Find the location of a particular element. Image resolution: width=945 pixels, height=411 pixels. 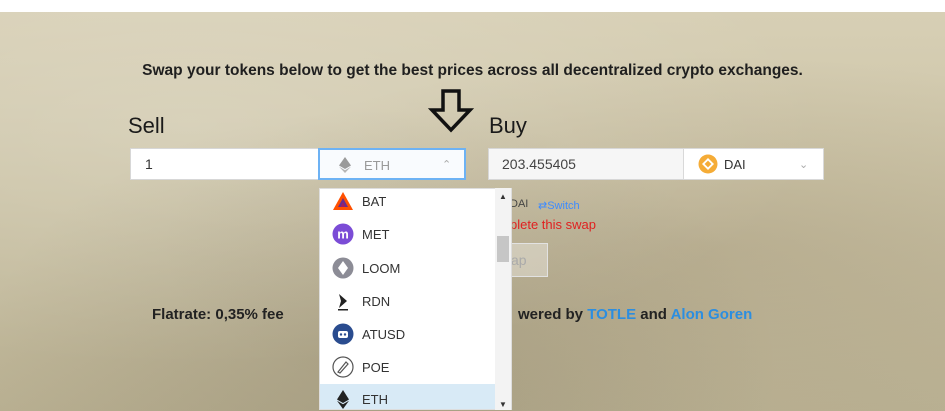

dropdown-item-met: m MET is located at coordinates (408, 235).